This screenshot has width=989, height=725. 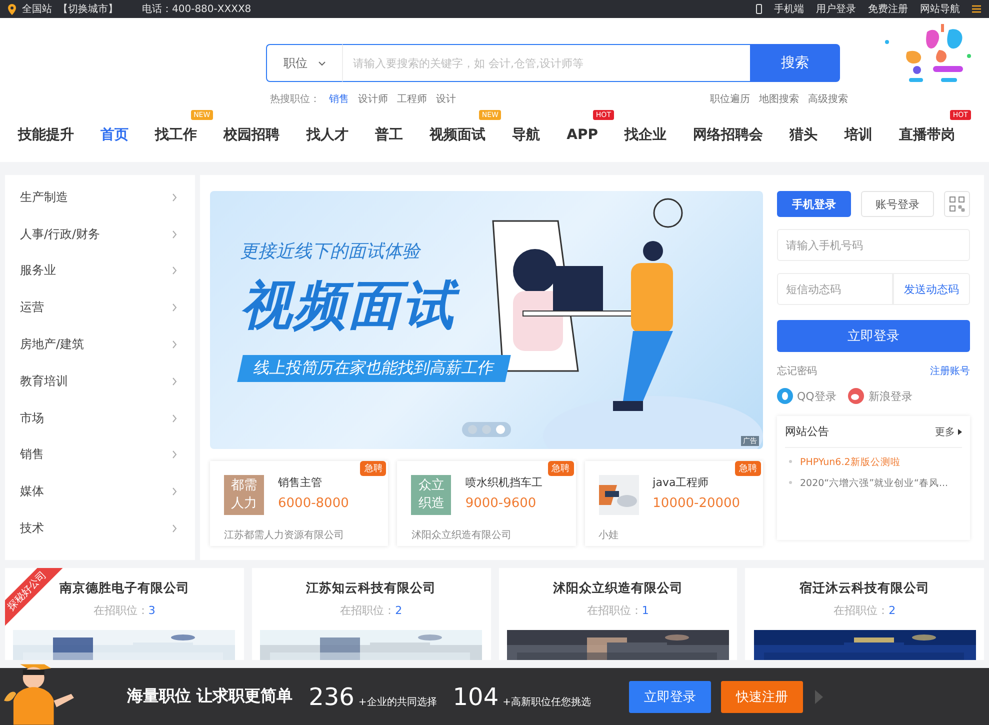 What do you see at coordinates (210, 696) in the screenshot?
I see `promo-slogan: 海量职位 让求职更简单` at bounding box center [210, 696].